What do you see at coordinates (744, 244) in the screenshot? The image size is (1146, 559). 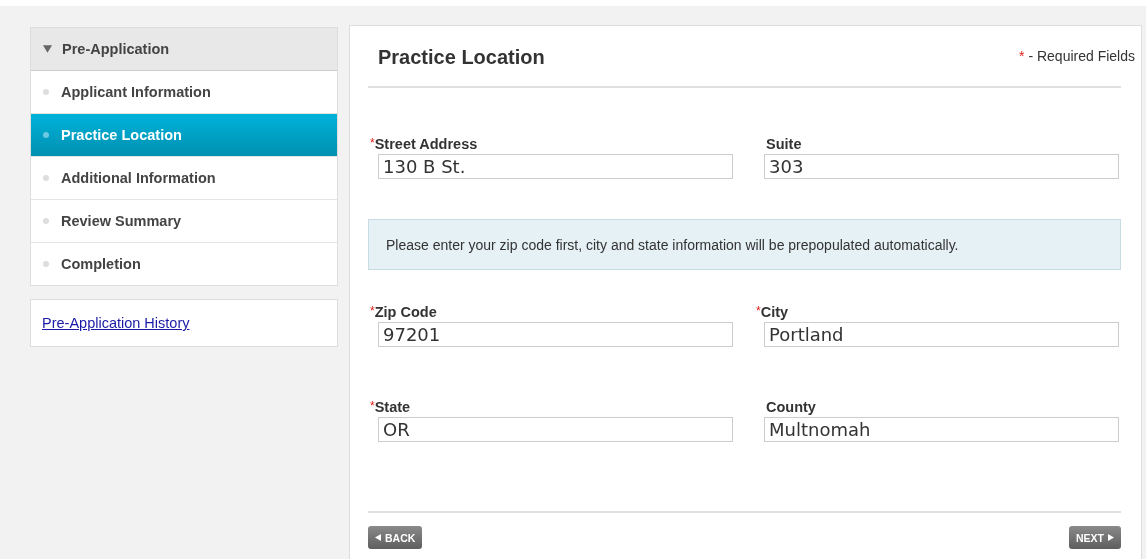 I see `info-notice: Please enter your zip code first, city and state information will be prepopulated automatically.` at bounding box center [744, 244].